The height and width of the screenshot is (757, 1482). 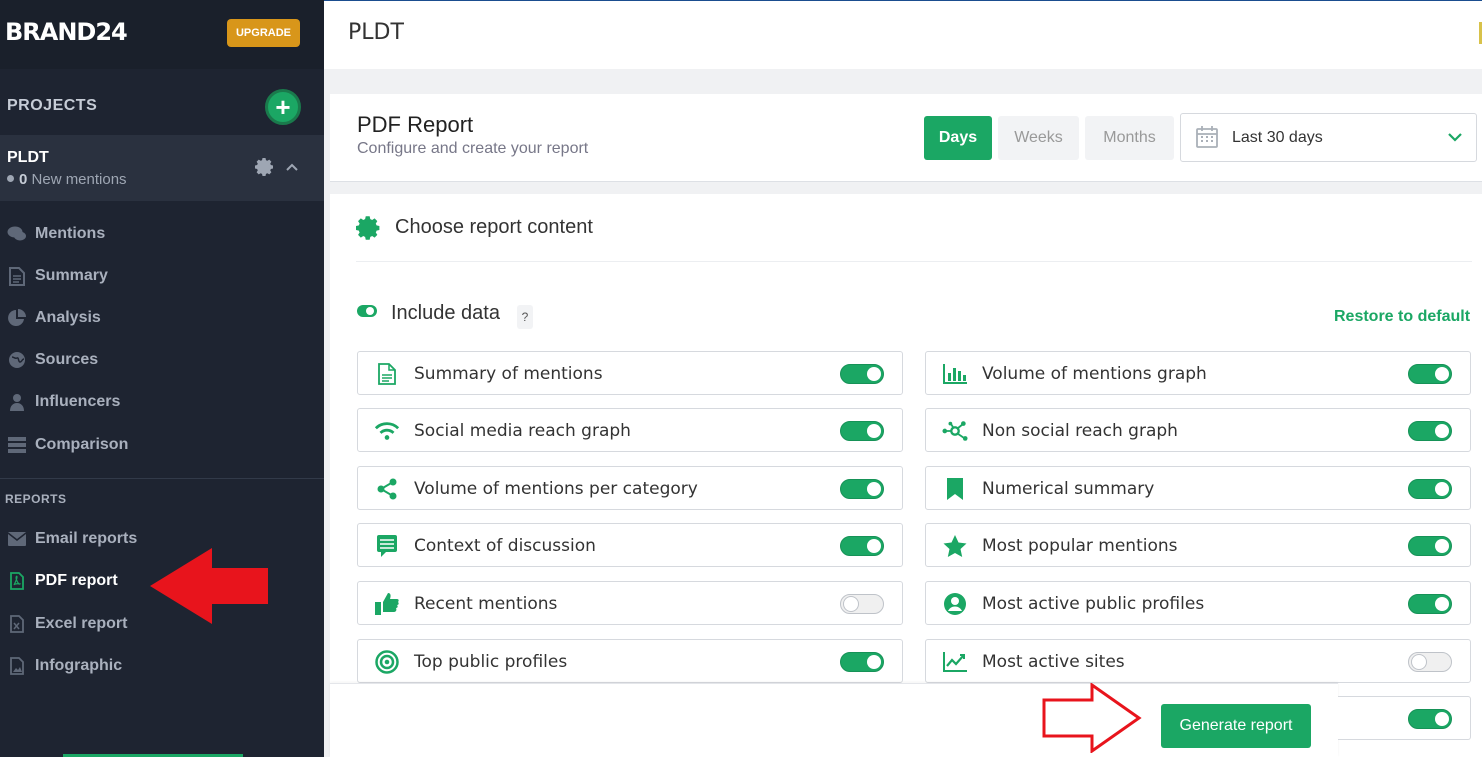 I want to click on option-volume-of-mentions-graph: Volume of mentions graph, so click(x=1198, y=373).